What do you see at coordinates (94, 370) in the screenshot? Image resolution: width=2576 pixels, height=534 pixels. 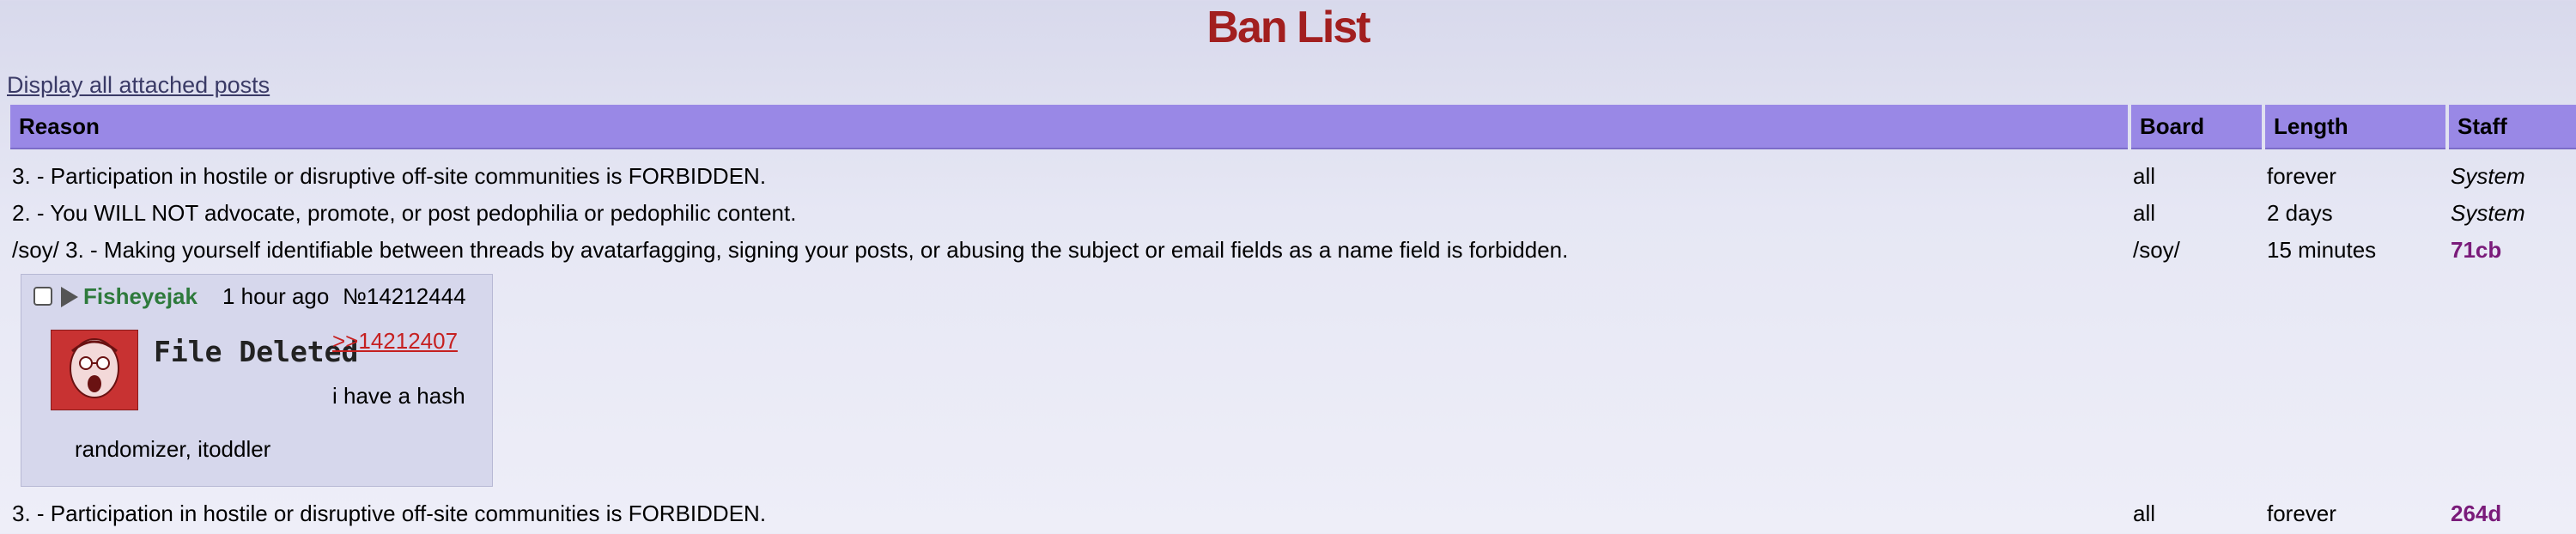 I see `file-deleted-thumbnail-icon` at bounding box center [94, 370].